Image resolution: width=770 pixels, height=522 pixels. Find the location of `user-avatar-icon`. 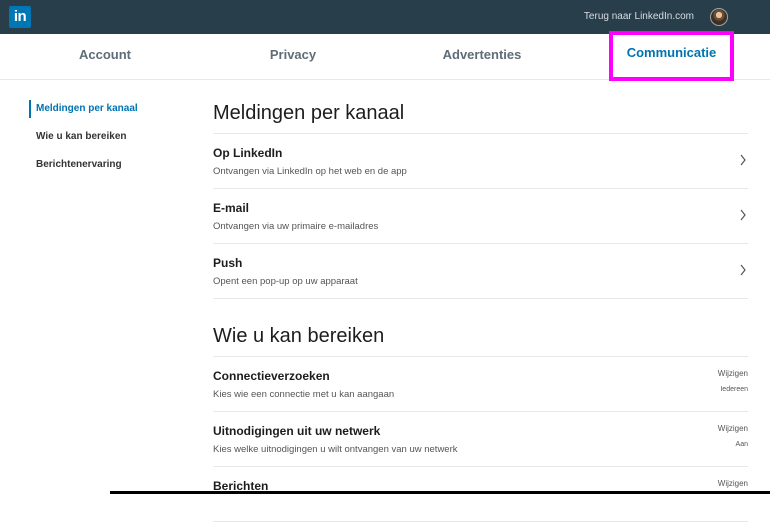

user-avatar-icon is located at coordinates (719, 17).